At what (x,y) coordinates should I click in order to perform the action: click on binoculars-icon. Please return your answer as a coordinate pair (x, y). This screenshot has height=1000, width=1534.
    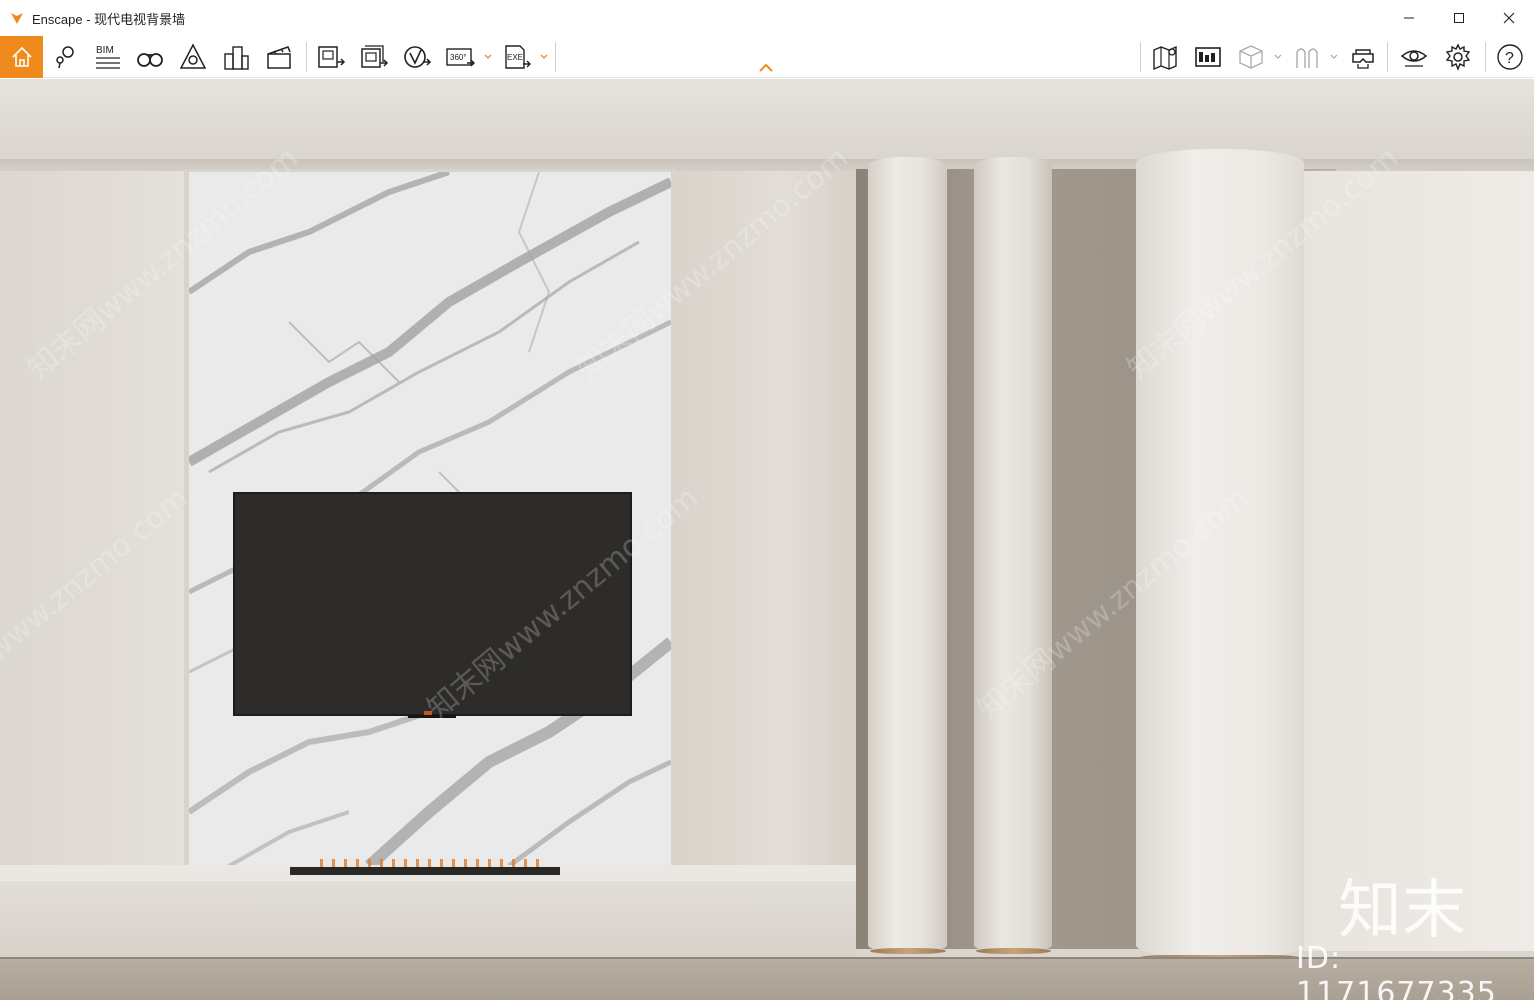
    Looking at the image, I should click on (150, 60).